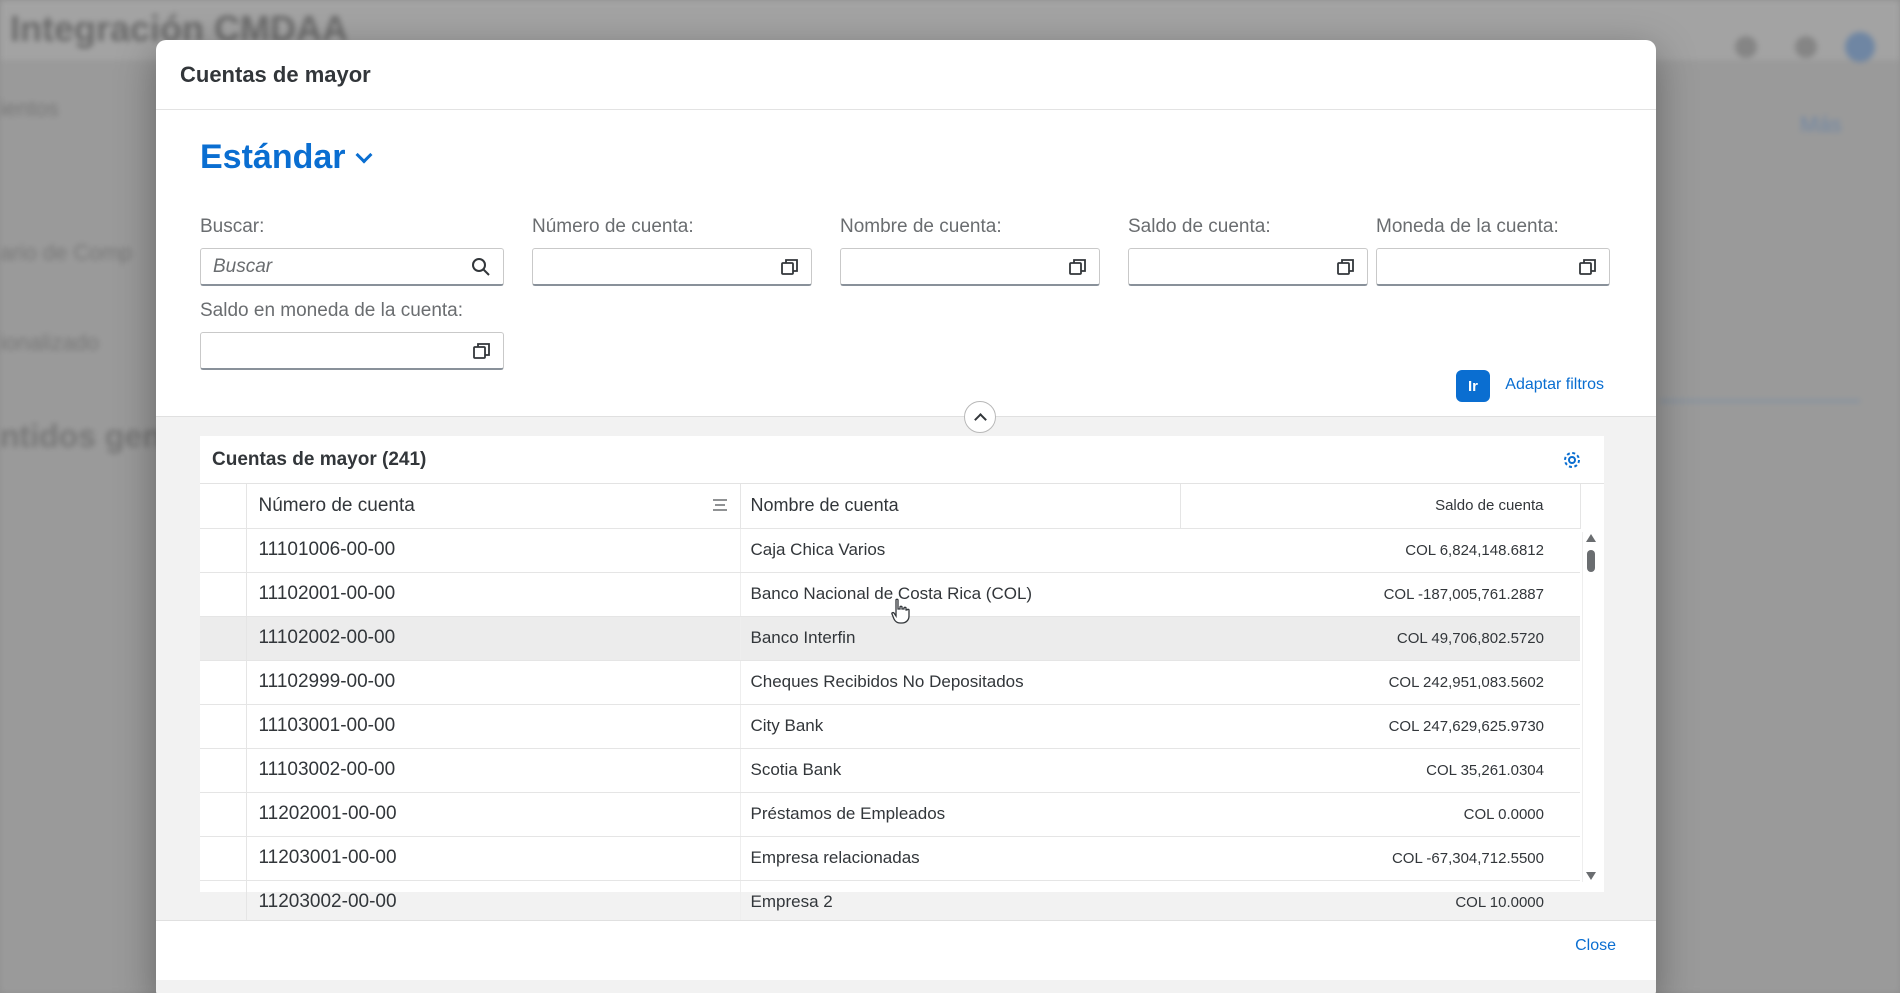 The width and height of the screenshot is (1900, 993). Describe the element at coordinates (906, 418) in the screenshot. I see `filter-collapse-strip` at that location.